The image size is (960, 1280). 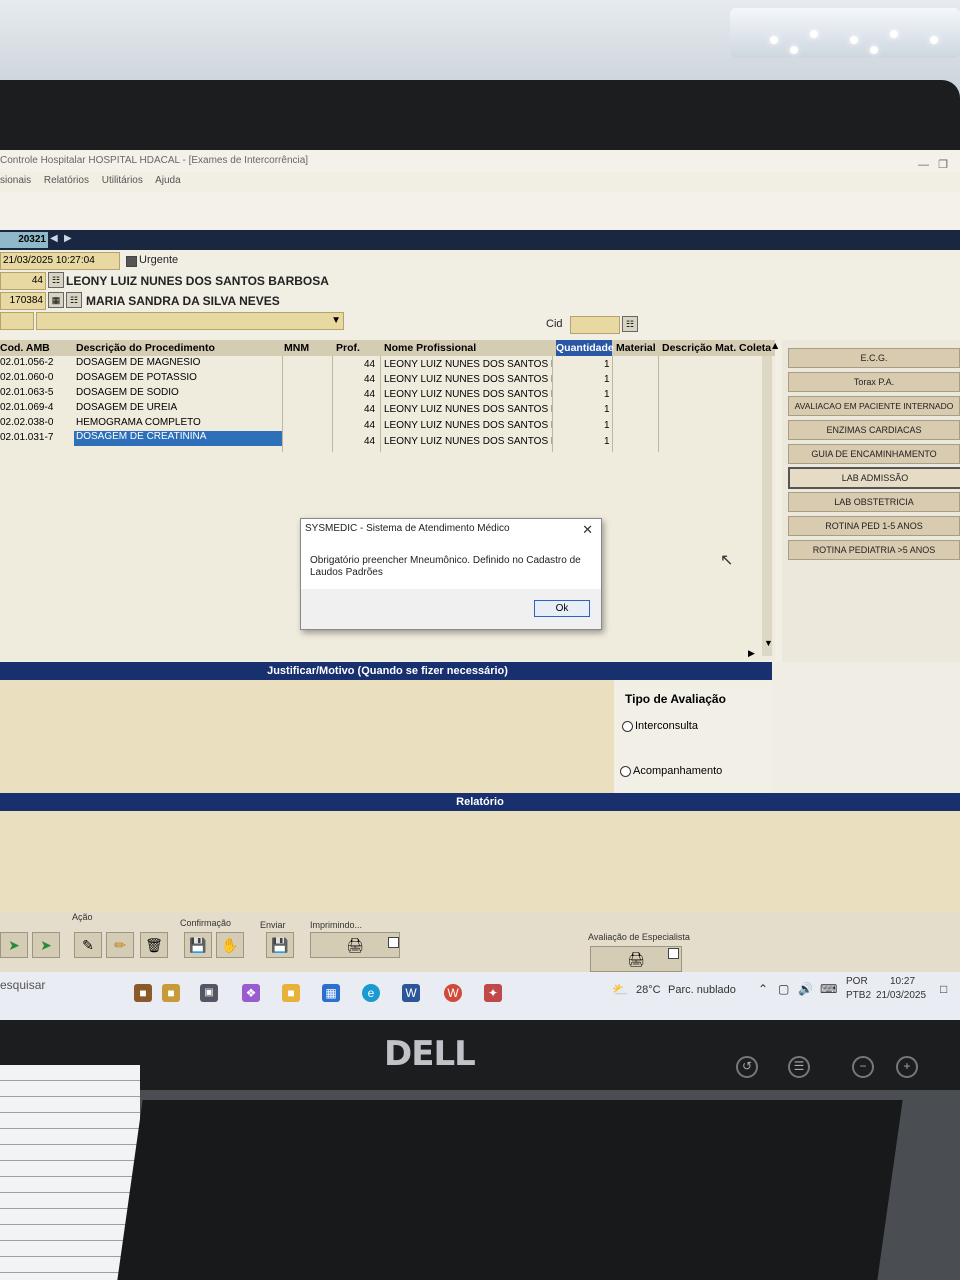 I want to click on row-cod: 02.01.063-5, so click(x=27, y=392).